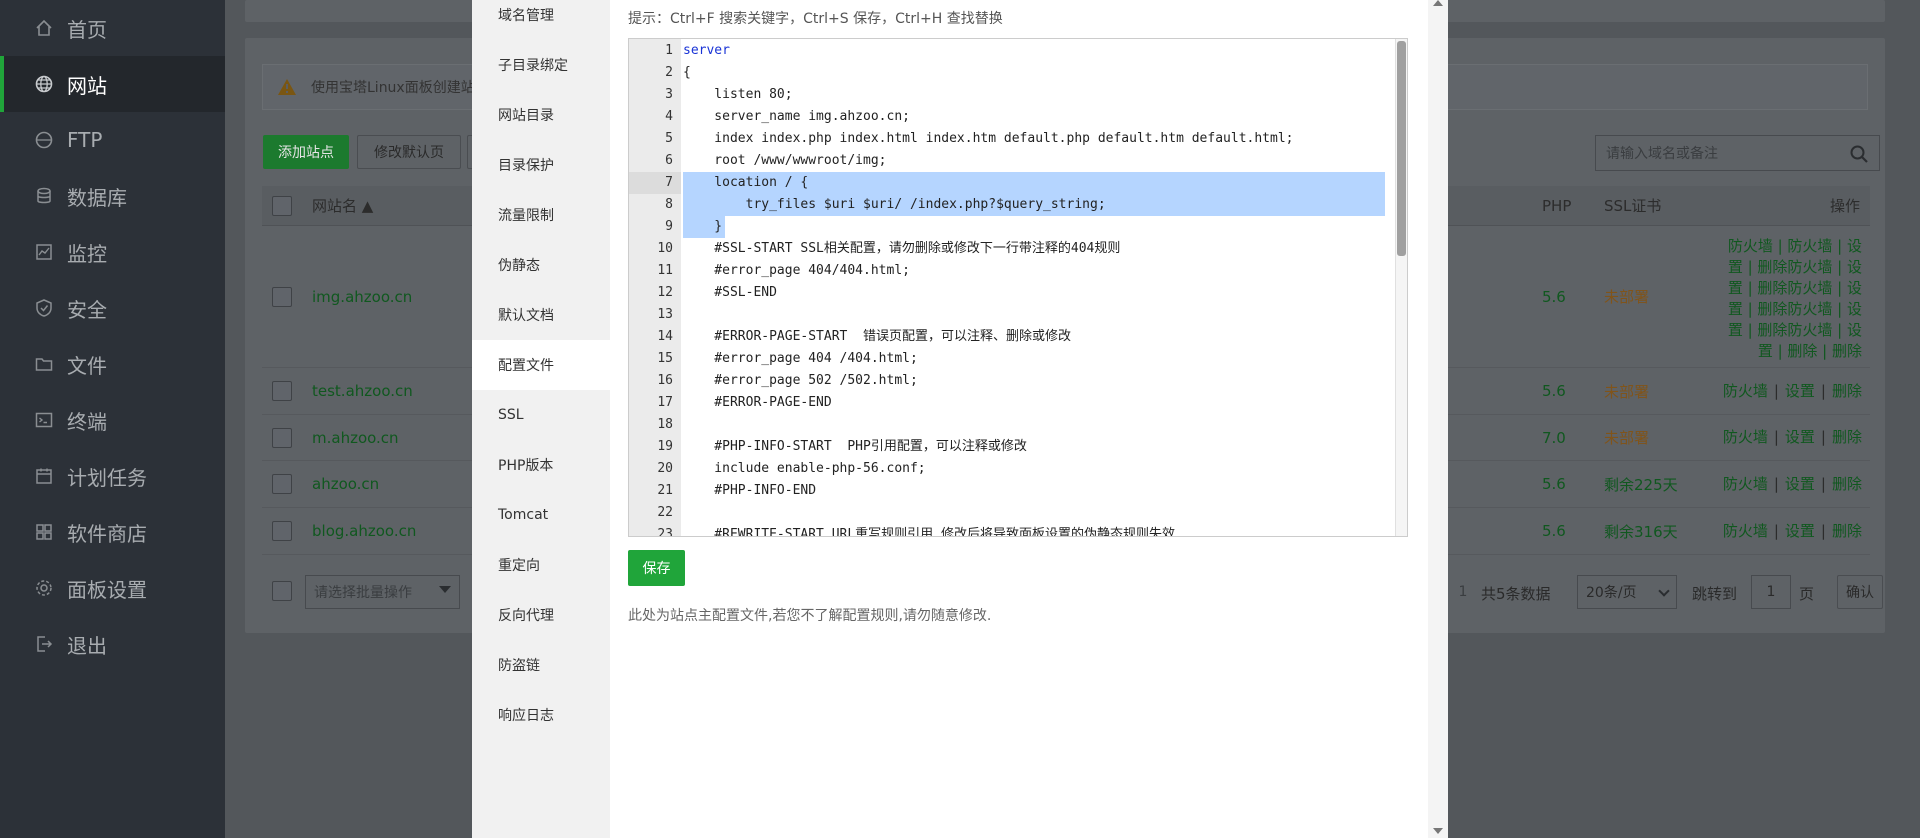 This screenshot has height=838, width=1920. I want to click on goto-page-input: 1, so click(1771, 592).